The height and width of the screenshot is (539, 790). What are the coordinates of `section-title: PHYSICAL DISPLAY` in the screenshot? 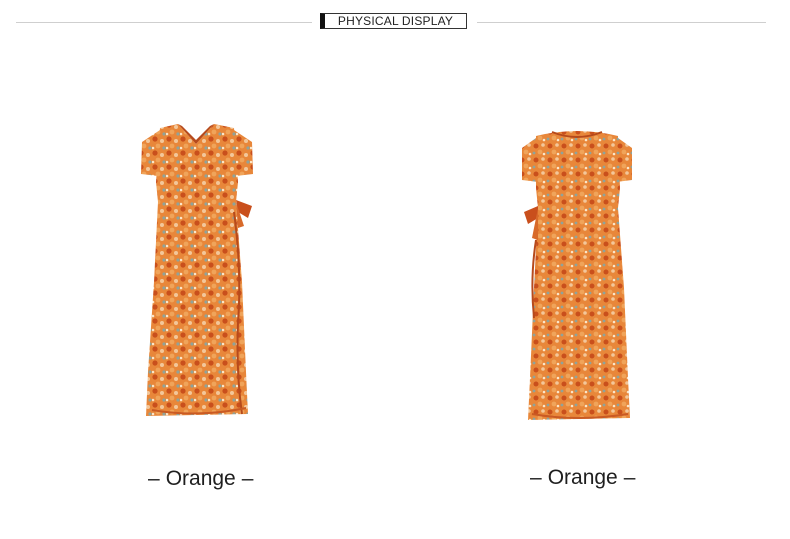 It's located at (393, 21).